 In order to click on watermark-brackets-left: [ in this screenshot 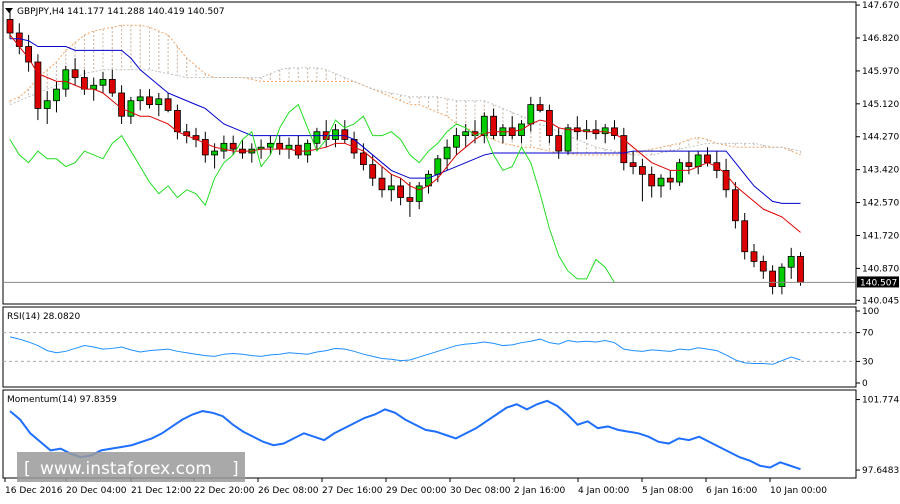, I will do `click(27, 469)`.